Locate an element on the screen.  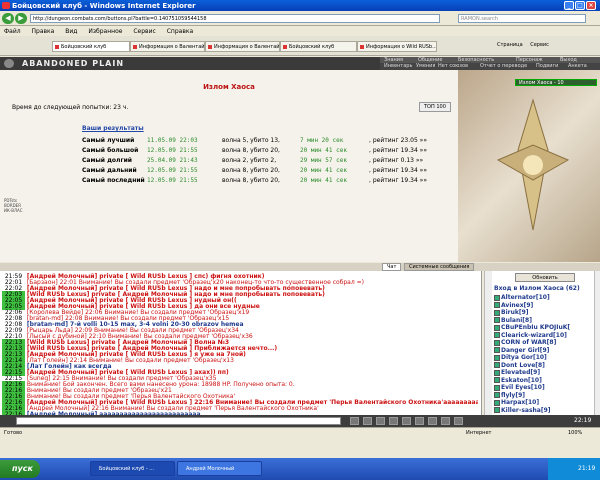
user-name: Dont Love[8] is located at coordinates (523, 365).